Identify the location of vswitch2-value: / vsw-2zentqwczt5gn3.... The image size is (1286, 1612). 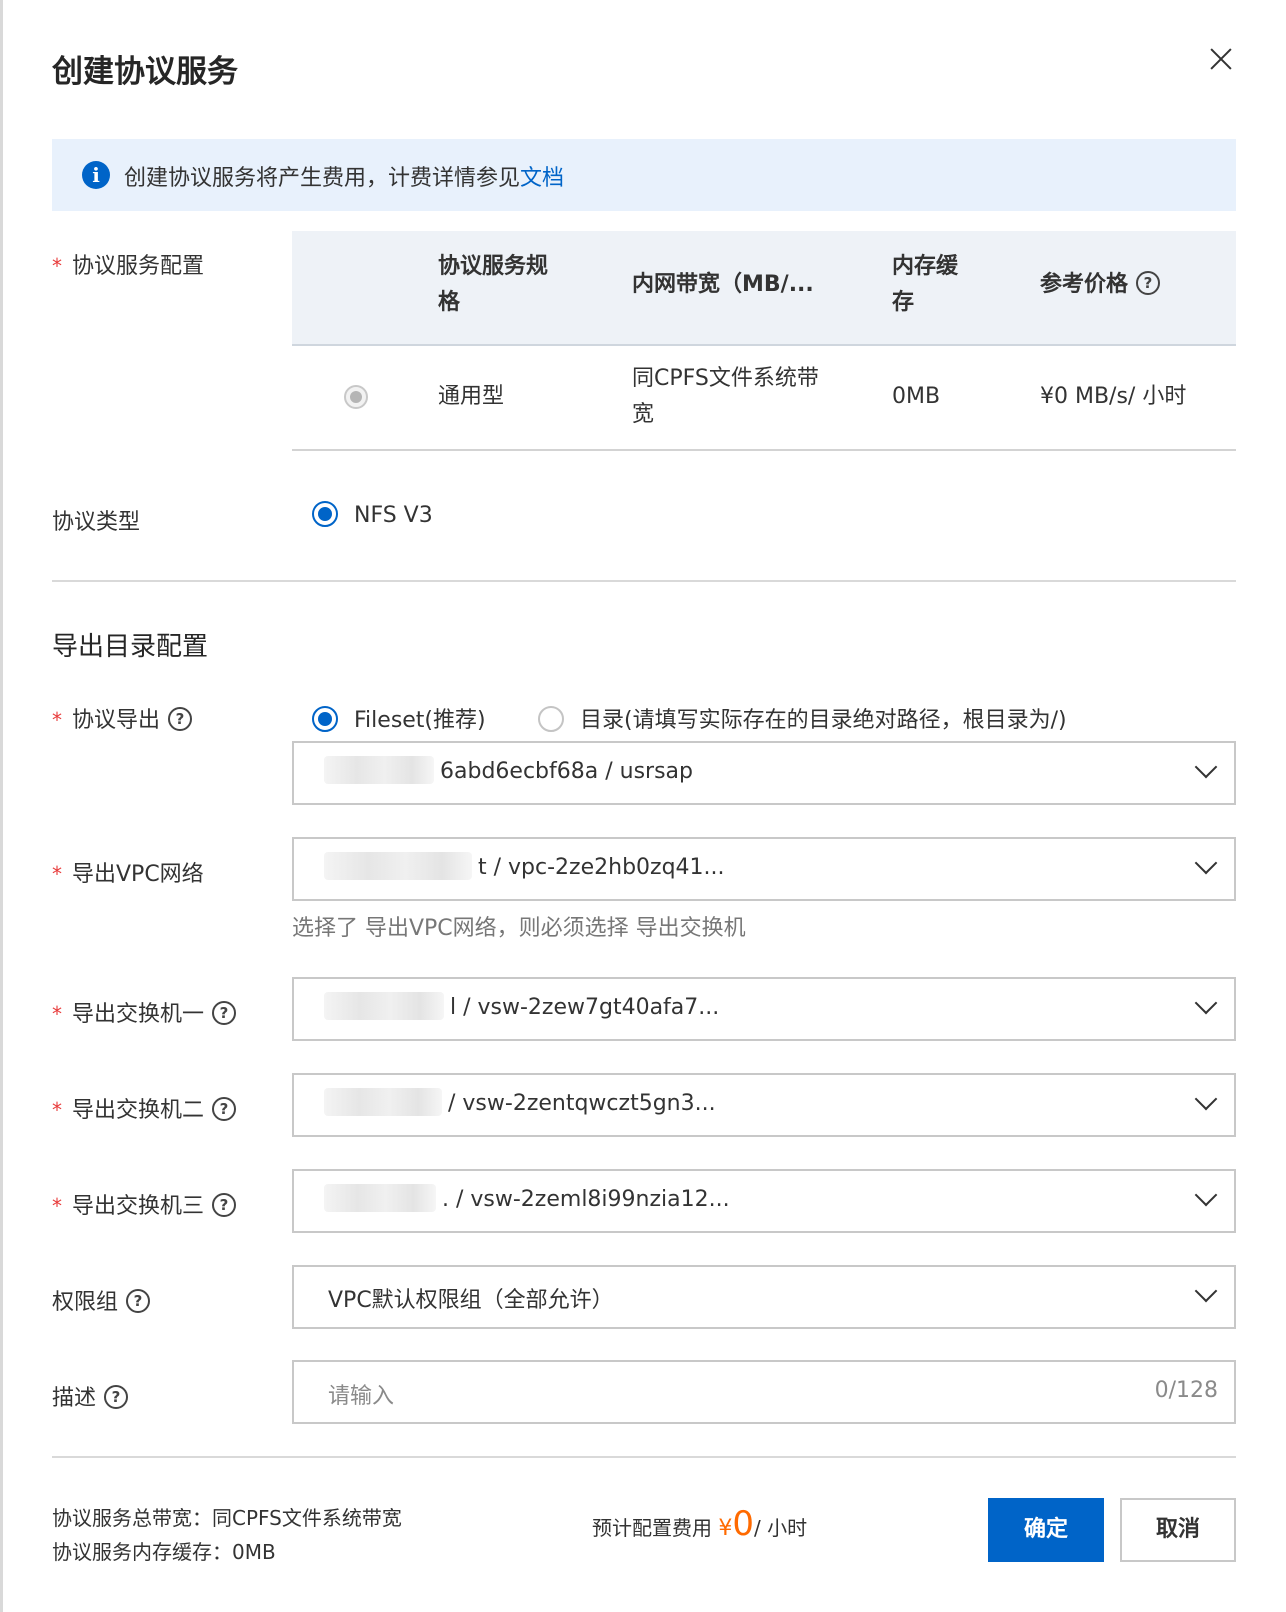
(520, 1103).